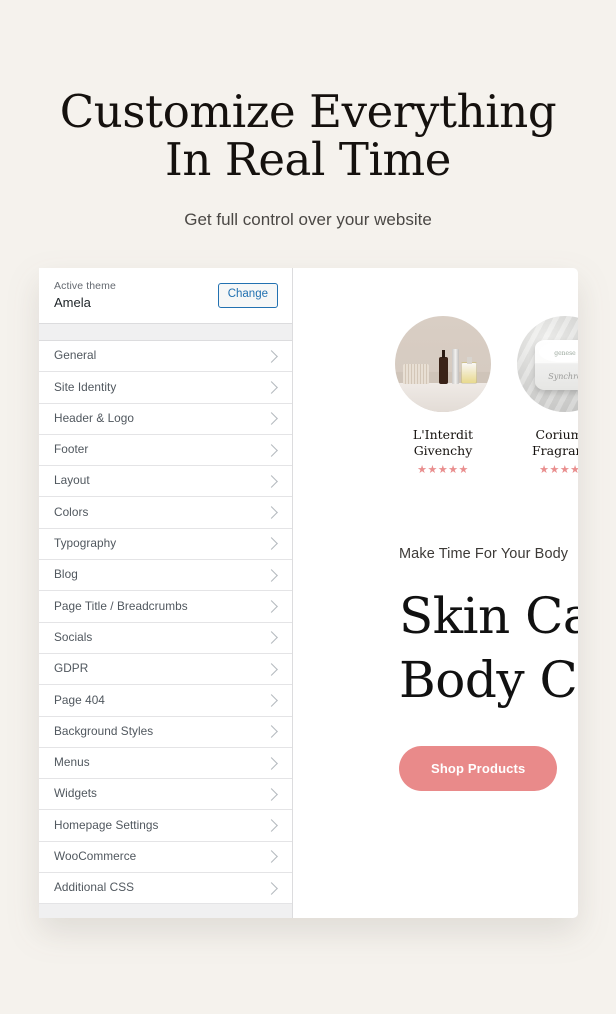  I want to click on product-title: L'Interdit Givenchy, so click(443, 442).